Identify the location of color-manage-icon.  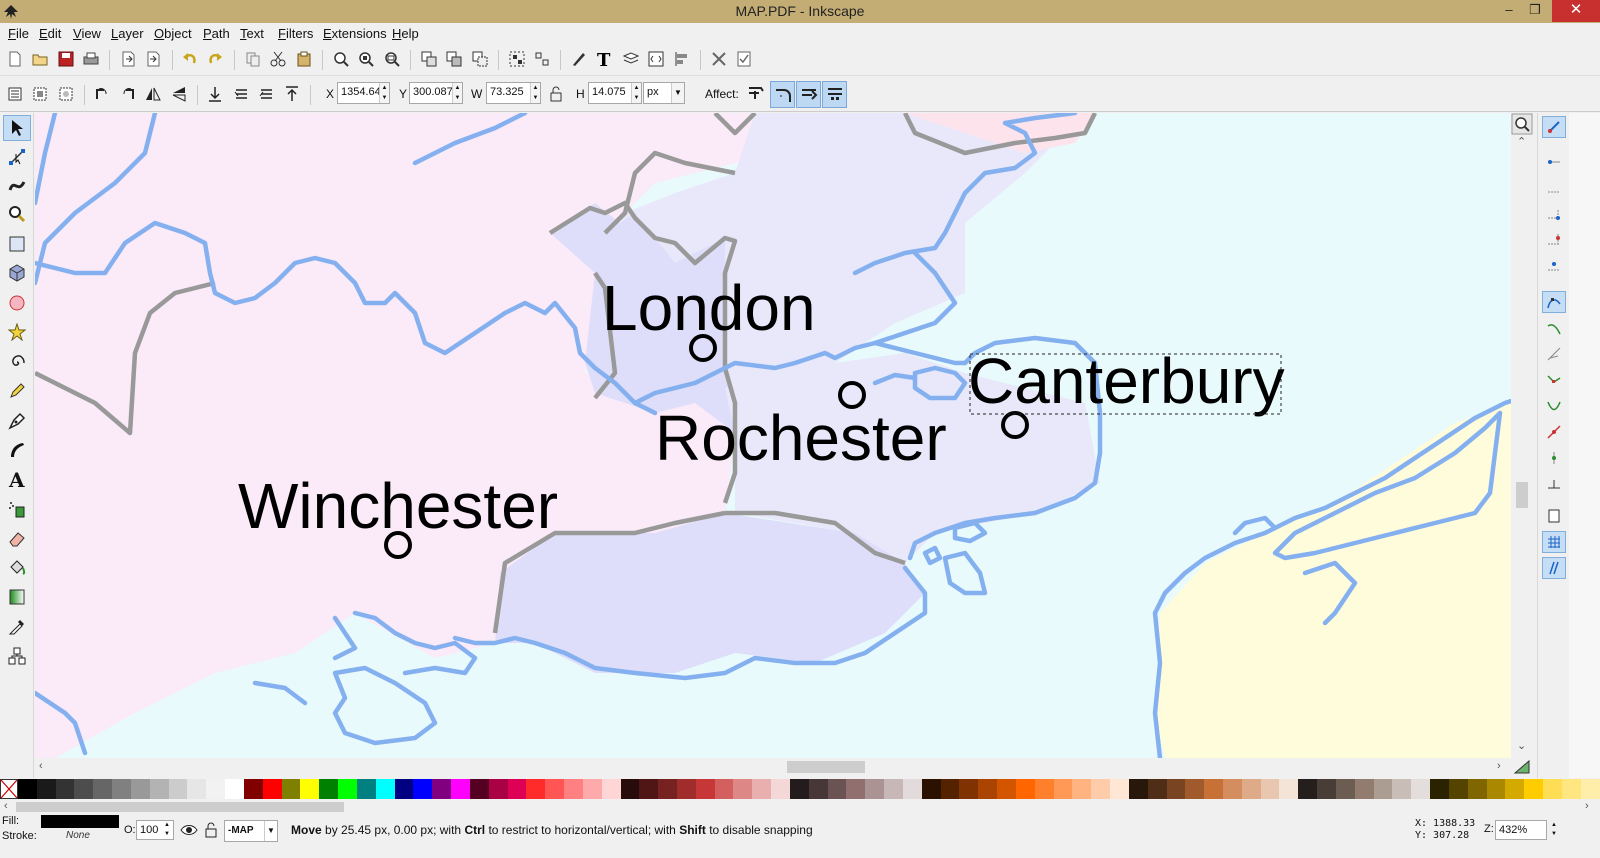
(1523, 768).